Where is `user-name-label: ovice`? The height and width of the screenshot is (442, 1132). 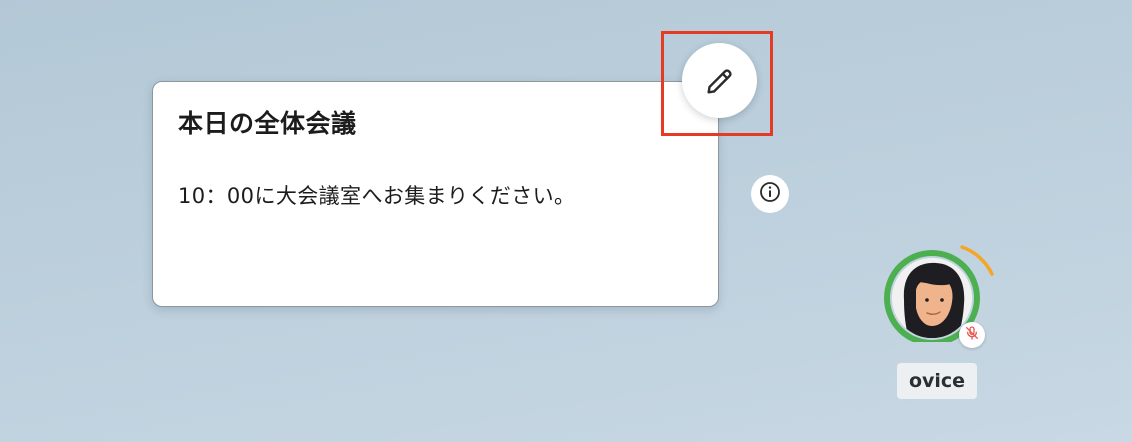
user-name-label: ovice is located at coordinates (937, 381).